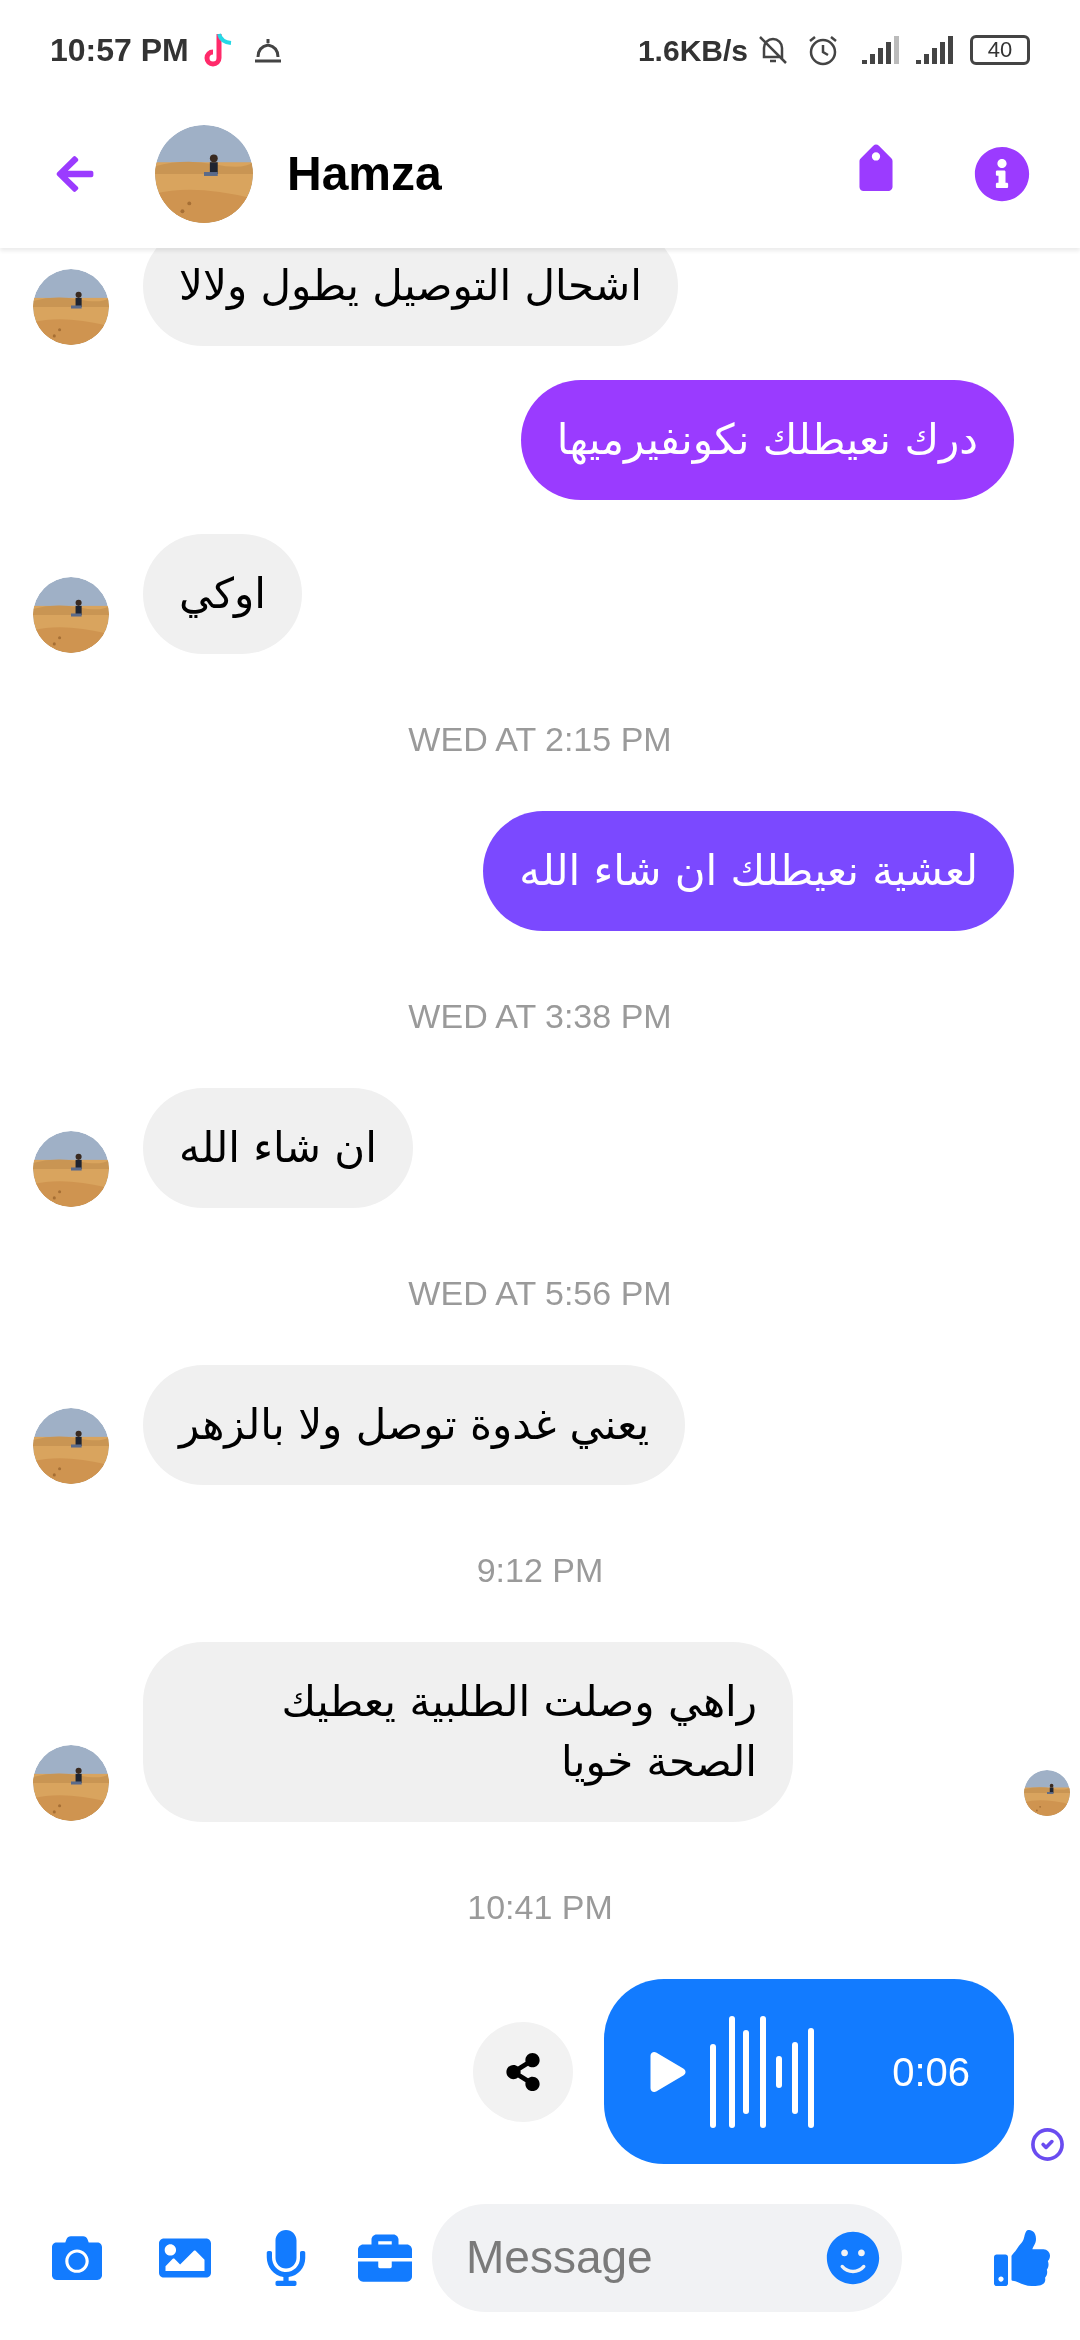  Describe the element at coordinates (668, 2071) in the screenshot. I see `play-icon` at that location.